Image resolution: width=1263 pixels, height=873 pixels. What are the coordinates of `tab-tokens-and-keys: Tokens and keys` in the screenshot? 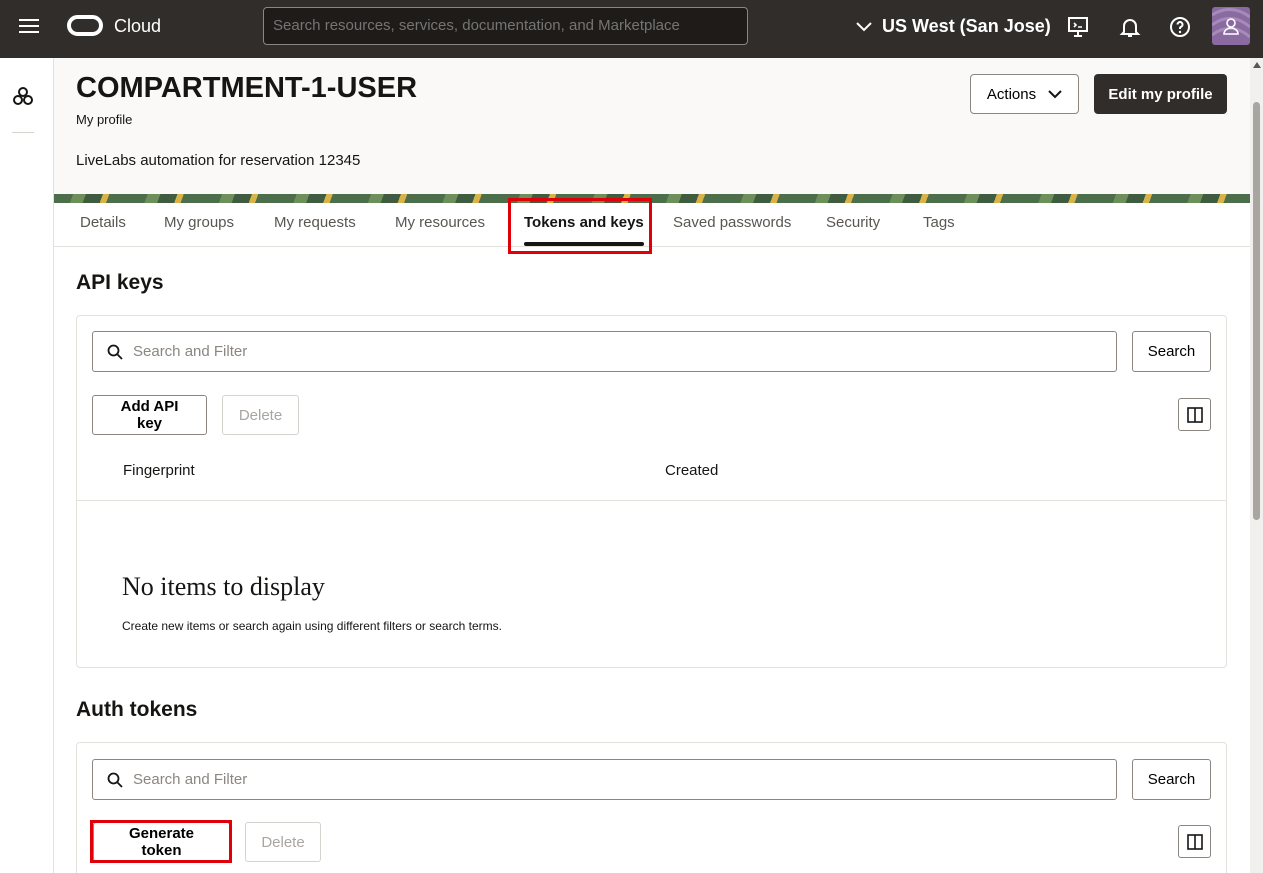 It's located at (584, 225).